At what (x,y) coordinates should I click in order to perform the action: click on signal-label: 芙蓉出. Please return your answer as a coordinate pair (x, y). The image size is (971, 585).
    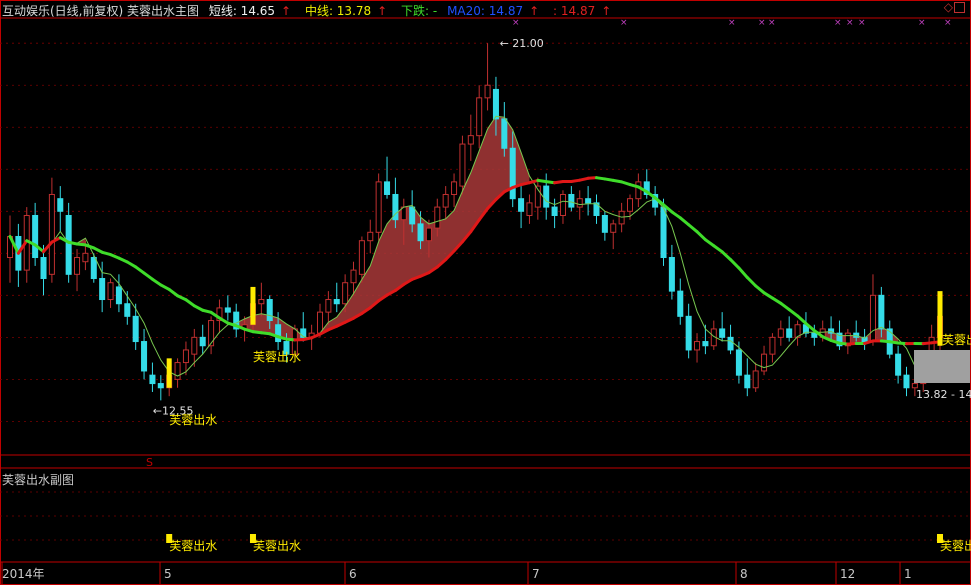
    Looking at the image, I should click on (956, 340).